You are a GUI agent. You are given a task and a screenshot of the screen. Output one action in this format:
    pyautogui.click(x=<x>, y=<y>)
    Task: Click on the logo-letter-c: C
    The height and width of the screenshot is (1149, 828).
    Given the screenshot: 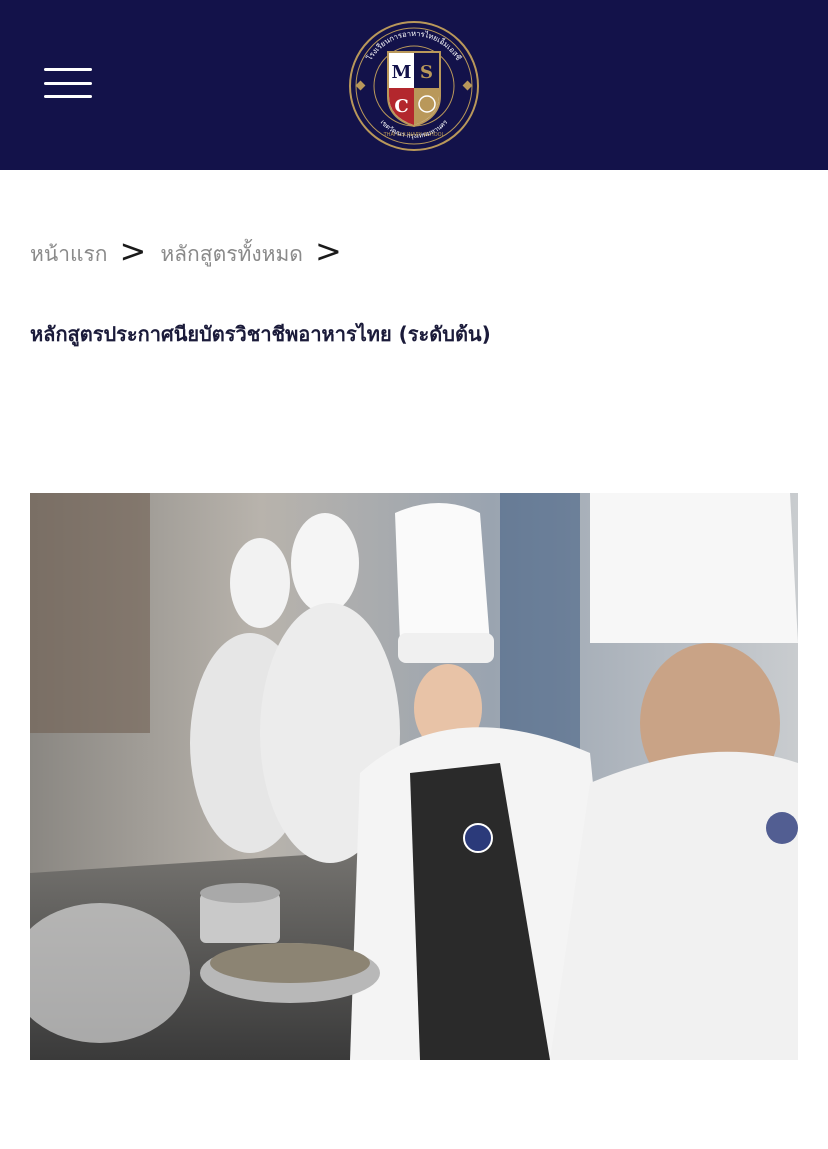 What is the action you would take?
    pyautogui.click(x=401, y=106)
    